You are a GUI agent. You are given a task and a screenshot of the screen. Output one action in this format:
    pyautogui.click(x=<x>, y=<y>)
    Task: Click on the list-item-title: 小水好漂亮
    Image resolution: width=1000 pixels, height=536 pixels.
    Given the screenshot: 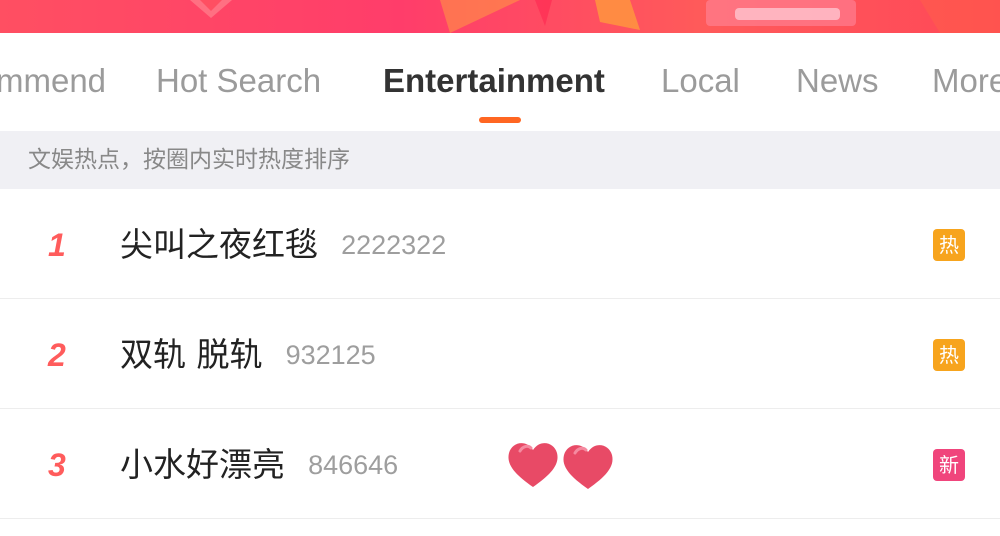 What is the action you would take?
    pyautogui.click(x=202, y=464)
    